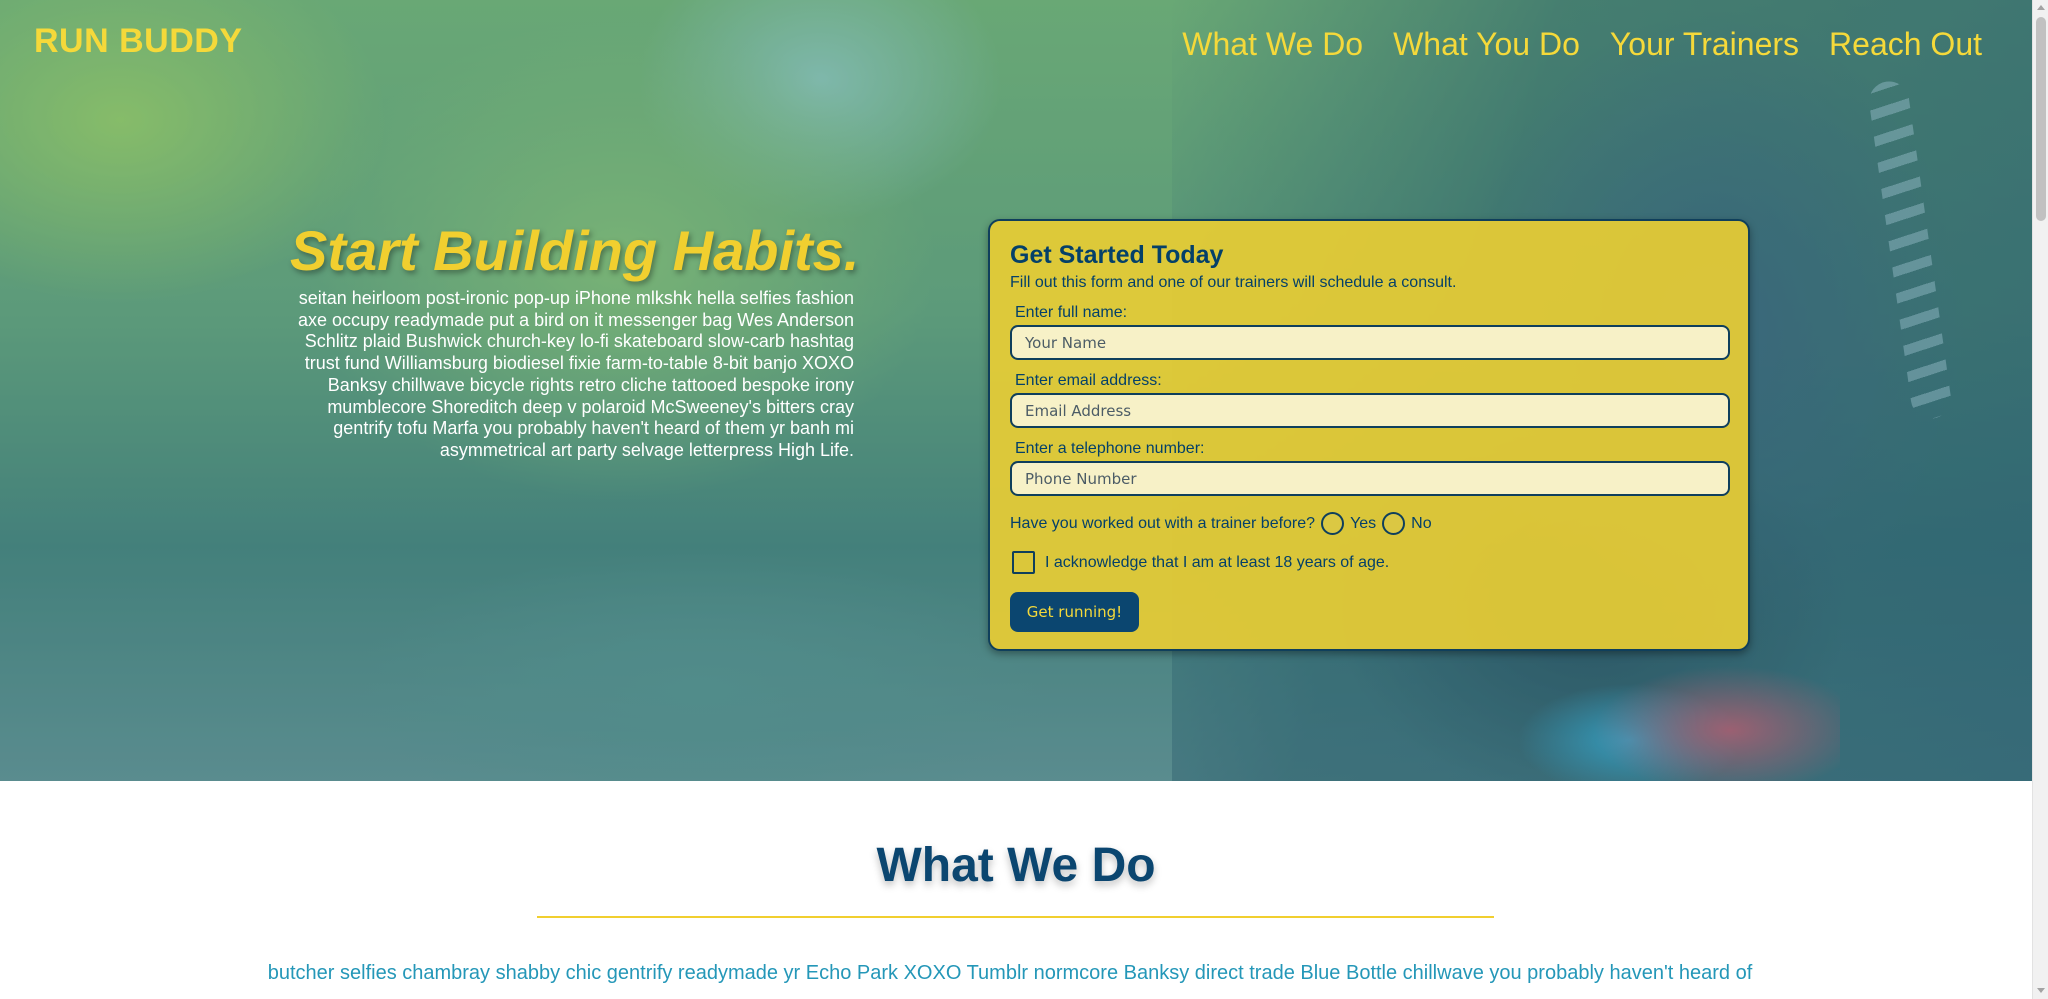 This screenshot has width=2048, height=999. What do you see at coordinates (2041, 991) in the screenshot?
I see `scroll-down-arrow-icon` at bounding box center [2041, 991].